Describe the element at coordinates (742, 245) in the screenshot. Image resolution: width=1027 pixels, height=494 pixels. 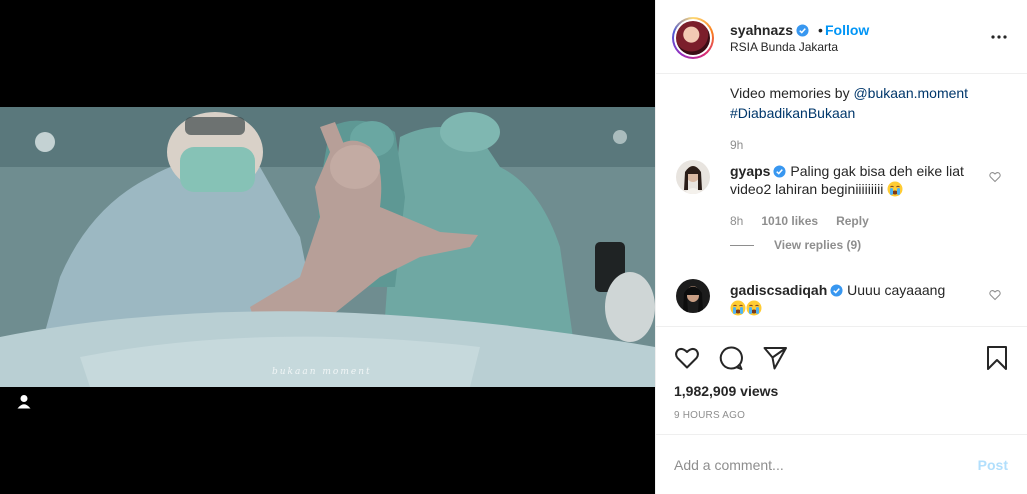
I see `replies-divider` at that location.